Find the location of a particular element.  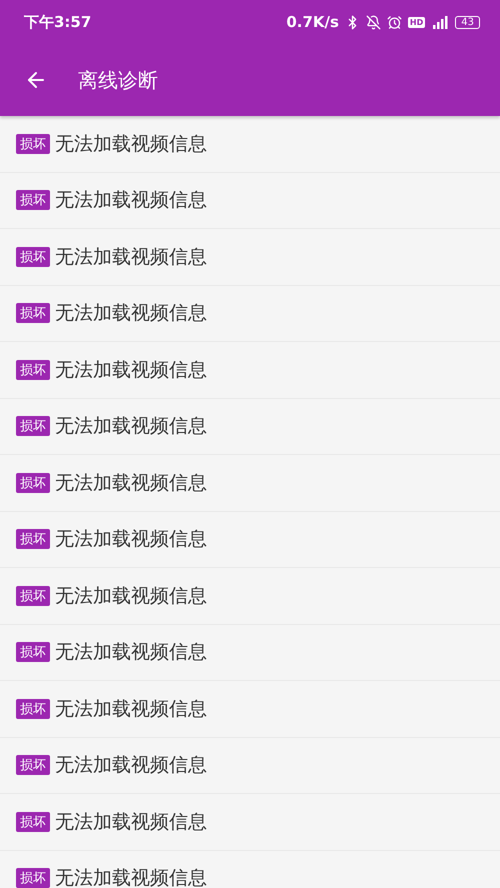

battery-level: 43 is located at coordinates (467, 22).